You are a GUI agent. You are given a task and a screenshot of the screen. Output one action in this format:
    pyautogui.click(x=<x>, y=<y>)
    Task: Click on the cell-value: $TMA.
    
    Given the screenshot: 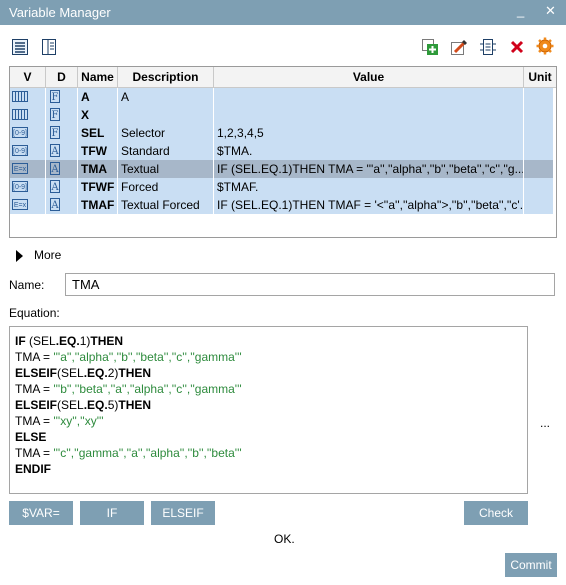 What is the action you would take?
    pyautogui.click(x=369, y=151)
    